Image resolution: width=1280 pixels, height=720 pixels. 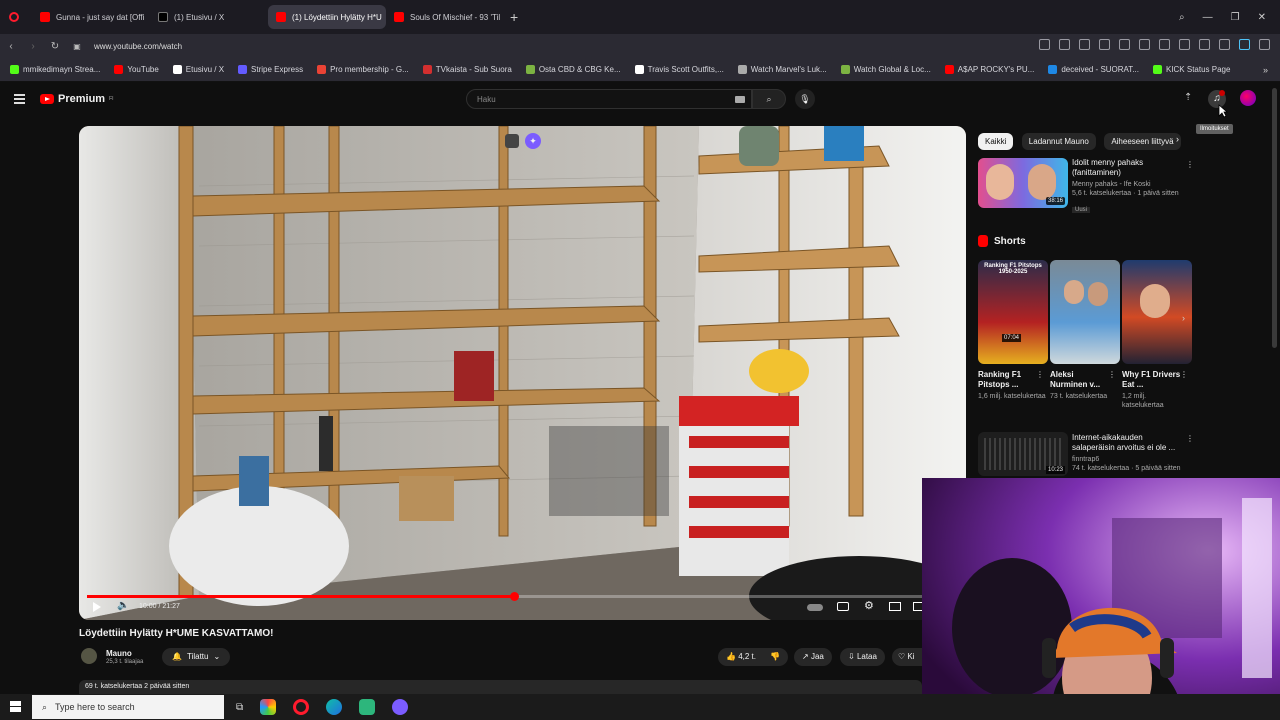 What do you see at coordinates (97, 607) in the screenshot?
I see `play-button` at bounding box center [97, 607].